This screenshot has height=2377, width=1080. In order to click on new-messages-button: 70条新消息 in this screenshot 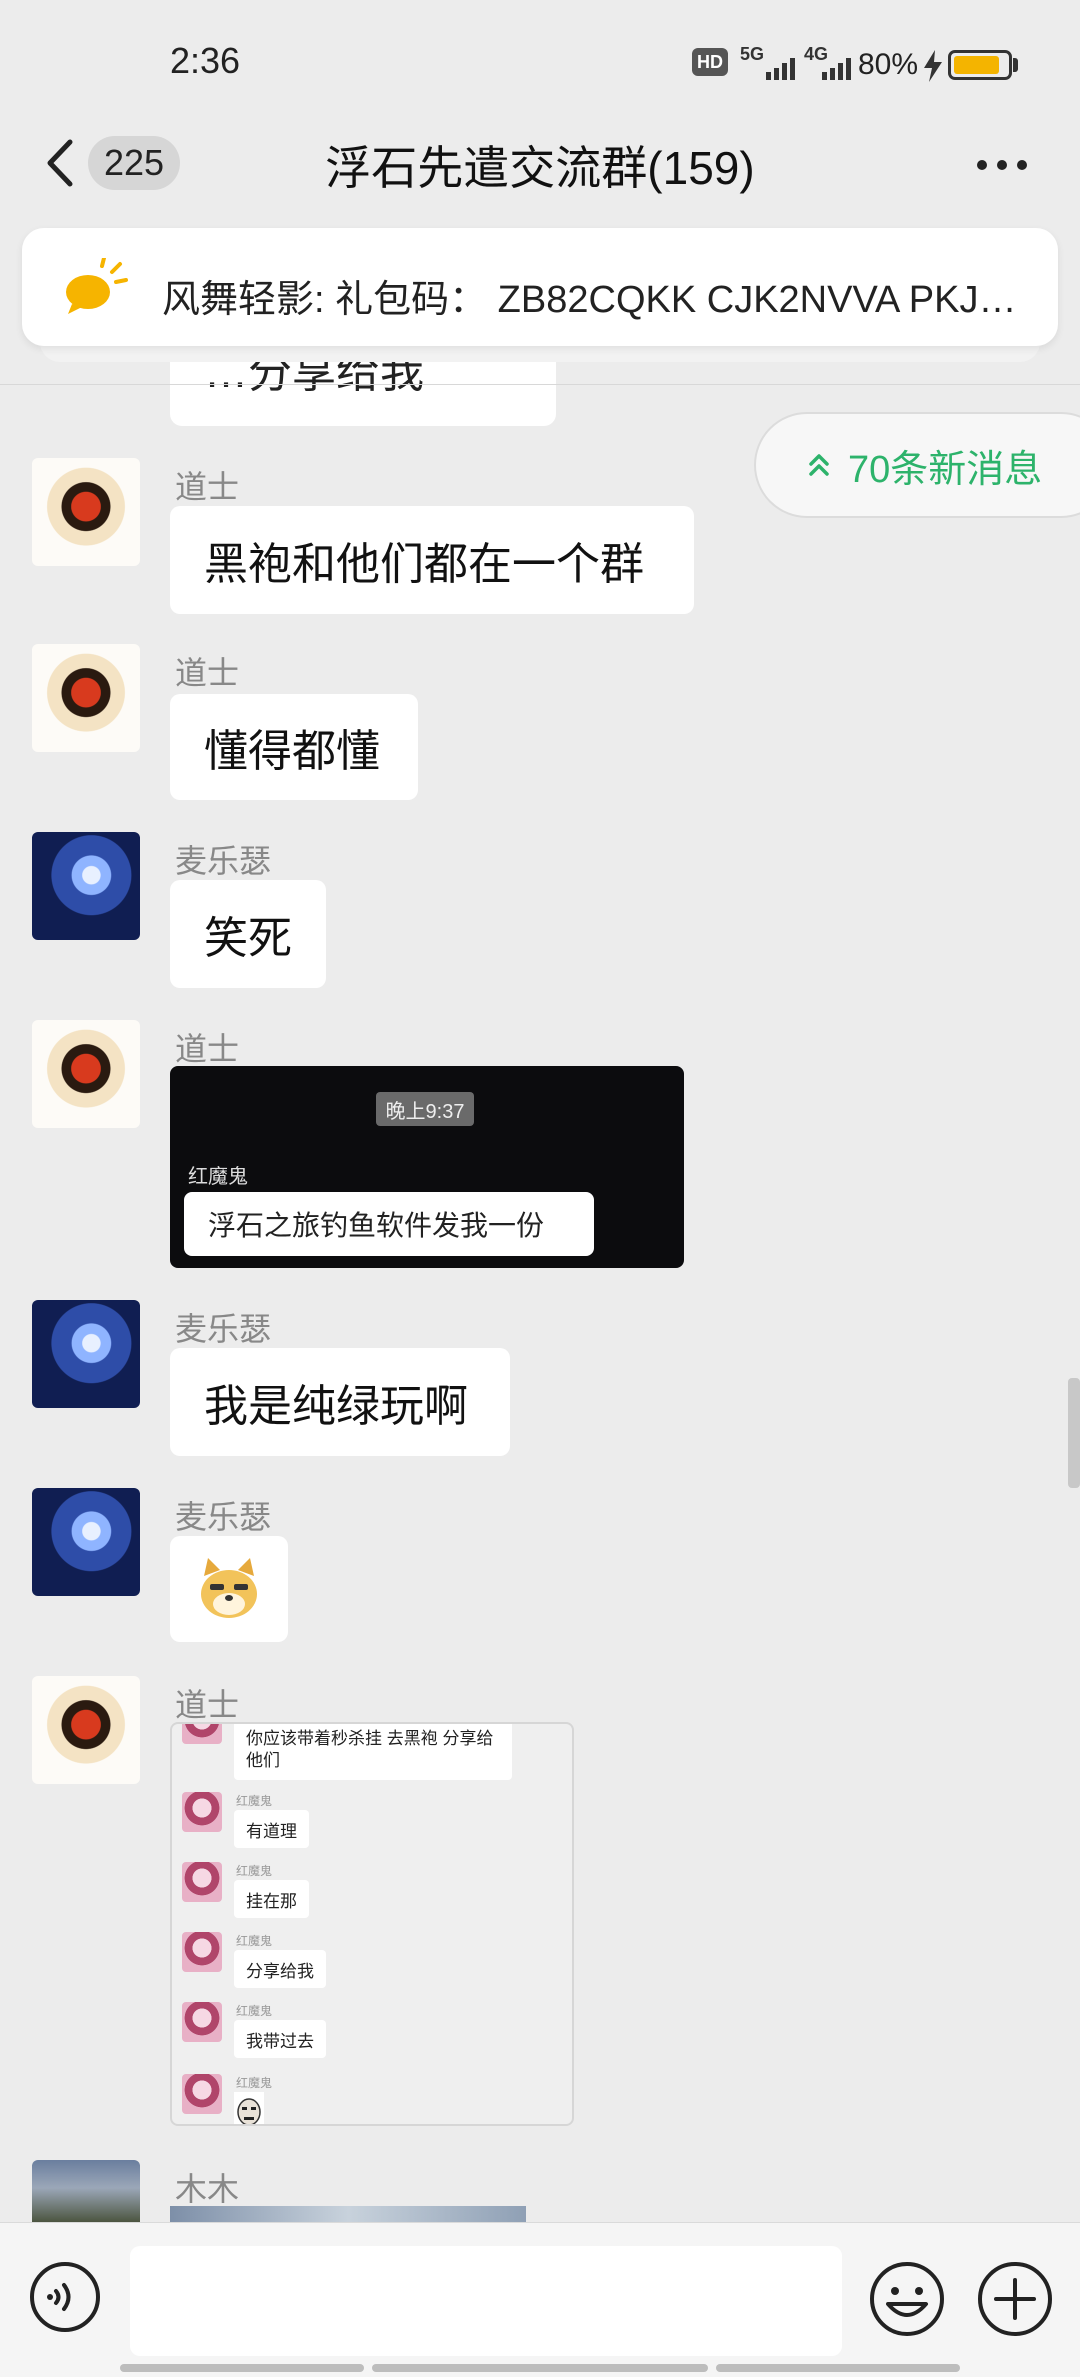, I will do `click(917, 465)`.